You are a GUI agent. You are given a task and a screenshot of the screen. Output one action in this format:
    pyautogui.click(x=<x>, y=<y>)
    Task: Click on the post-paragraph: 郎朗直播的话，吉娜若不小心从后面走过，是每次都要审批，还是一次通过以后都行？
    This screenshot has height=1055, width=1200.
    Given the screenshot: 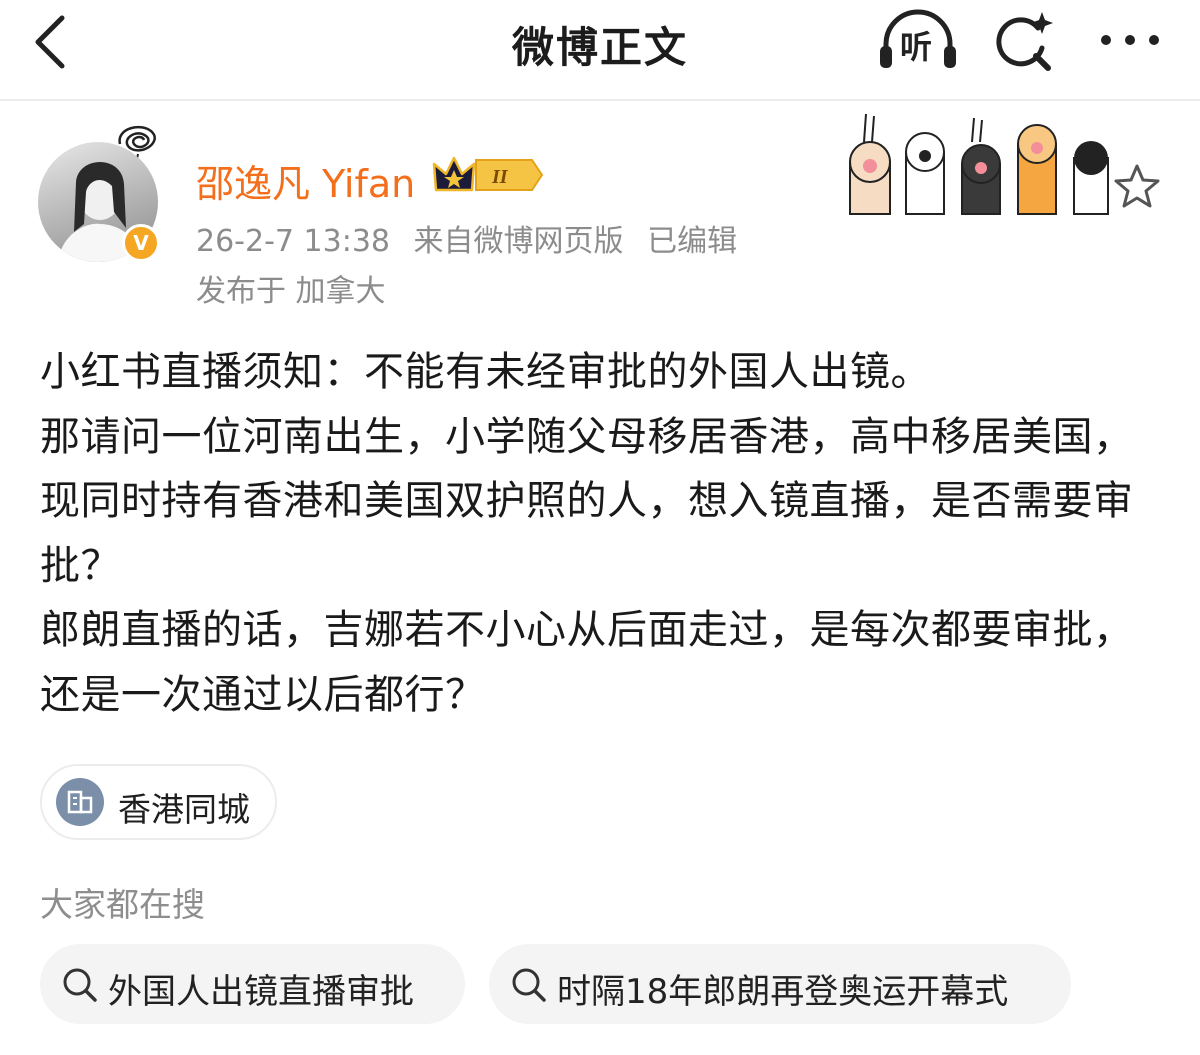 What is the action you would take?
    pyautogui.click(x=587, y=662)
    